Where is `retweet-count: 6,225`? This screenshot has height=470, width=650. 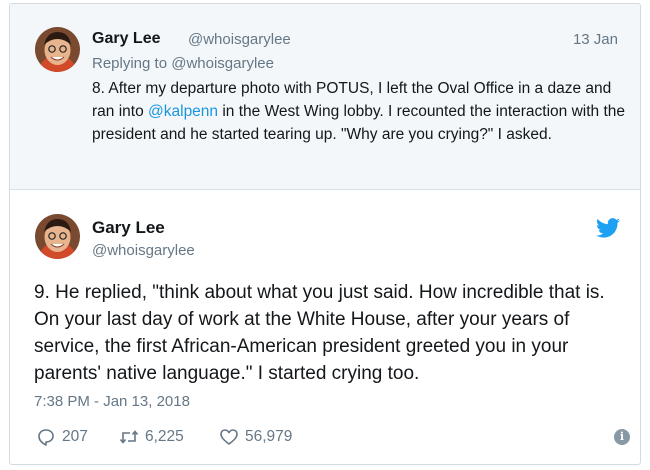 retweet-count: 6,225 is located at coordinates (164, 436).